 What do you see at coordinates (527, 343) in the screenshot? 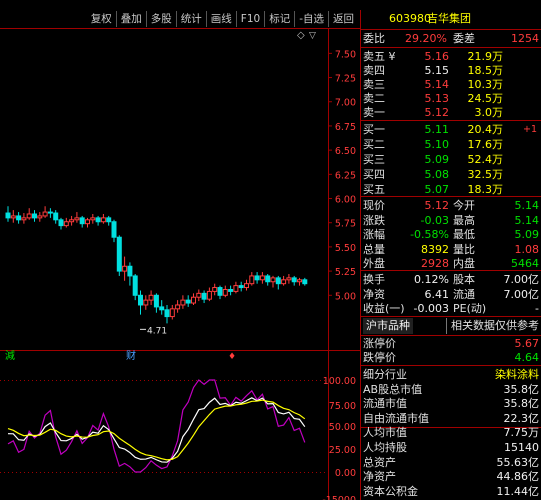
I see `limit-value: 5.67` at bounding box center [527, 343].